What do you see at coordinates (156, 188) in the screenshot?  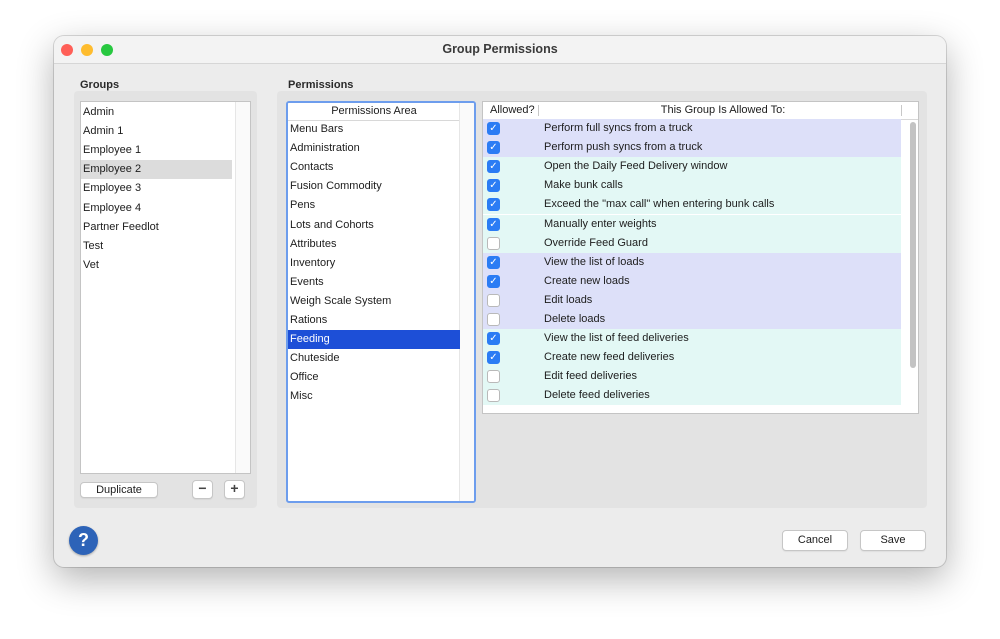 I see `group-item: Employee 3` at bounding box center [156, 188].